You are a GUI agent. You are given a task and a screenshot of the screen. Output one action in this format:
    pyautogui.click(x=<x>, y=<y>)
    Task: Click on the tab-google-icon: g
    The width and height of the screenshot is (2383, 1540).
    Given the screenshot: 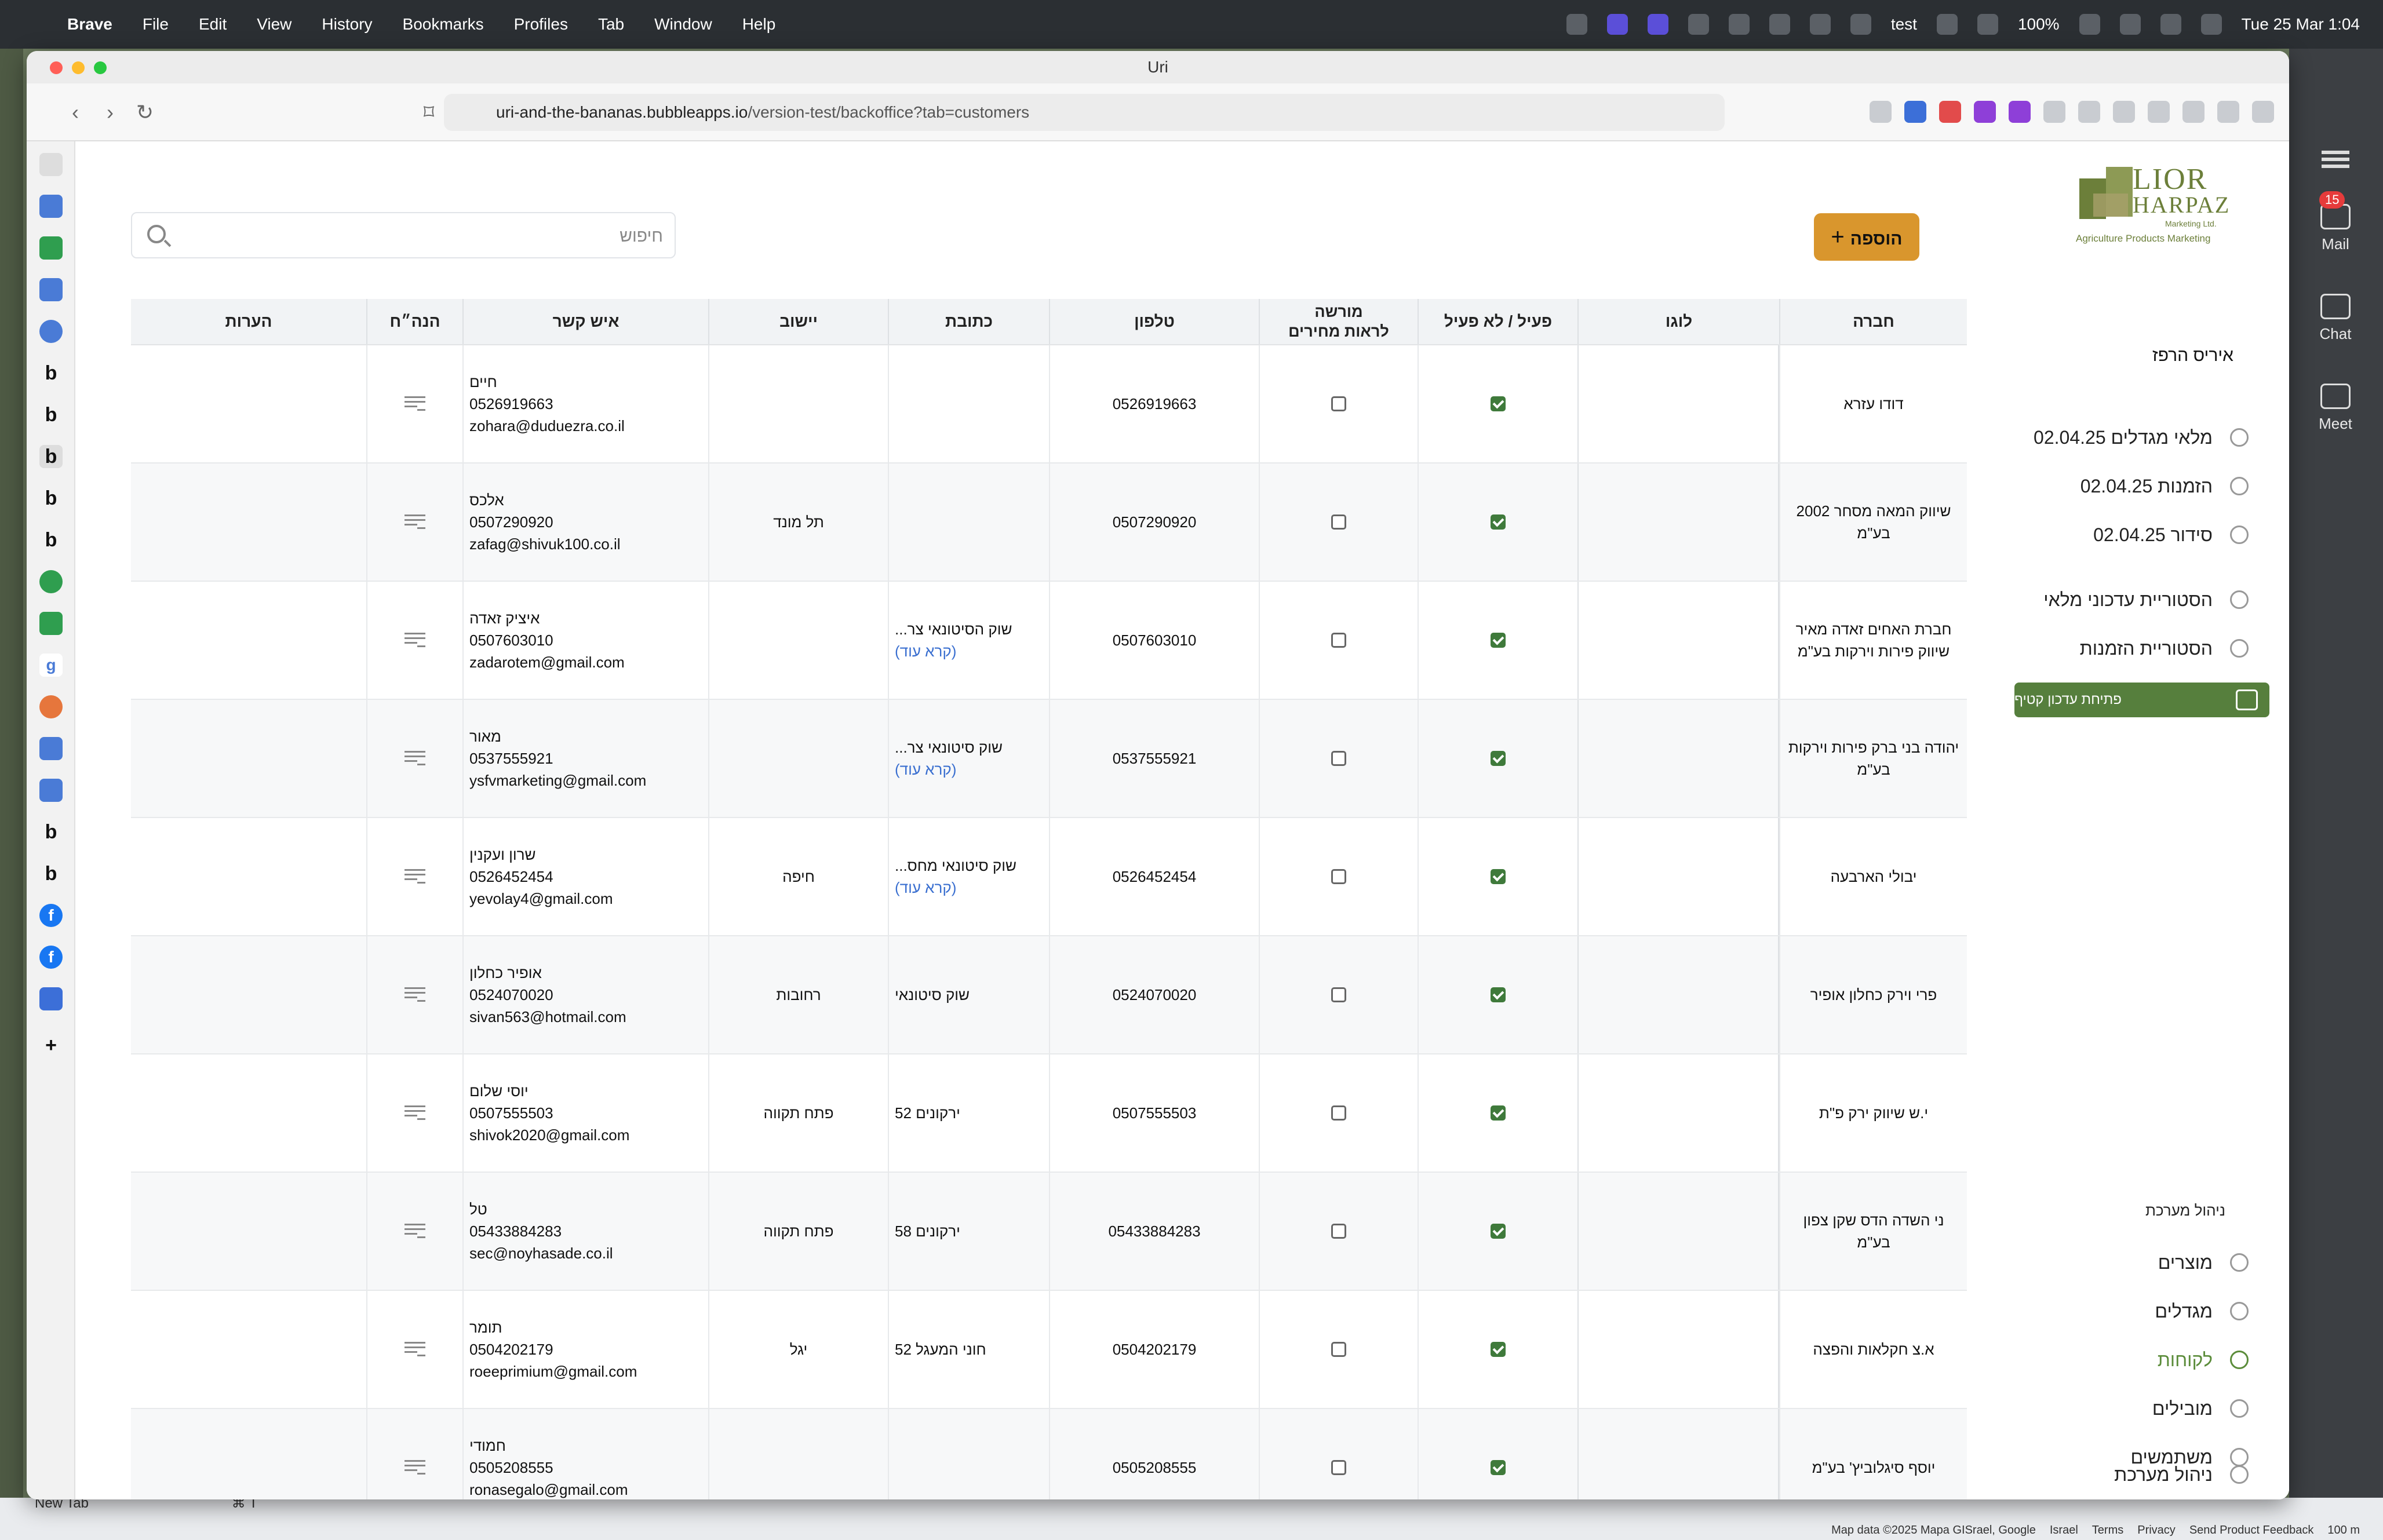 What is the action you would take?
    pyautogui.click(x=51, y=666)
    